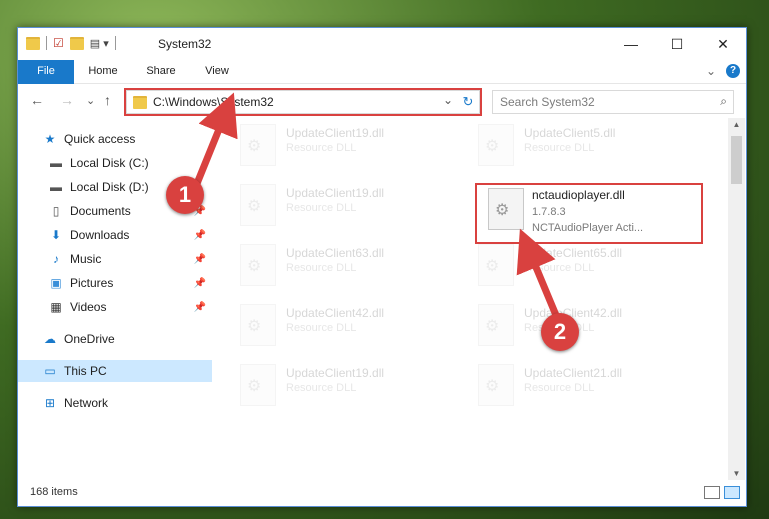  I want to click on help-icon: ?, so click(733, 71).